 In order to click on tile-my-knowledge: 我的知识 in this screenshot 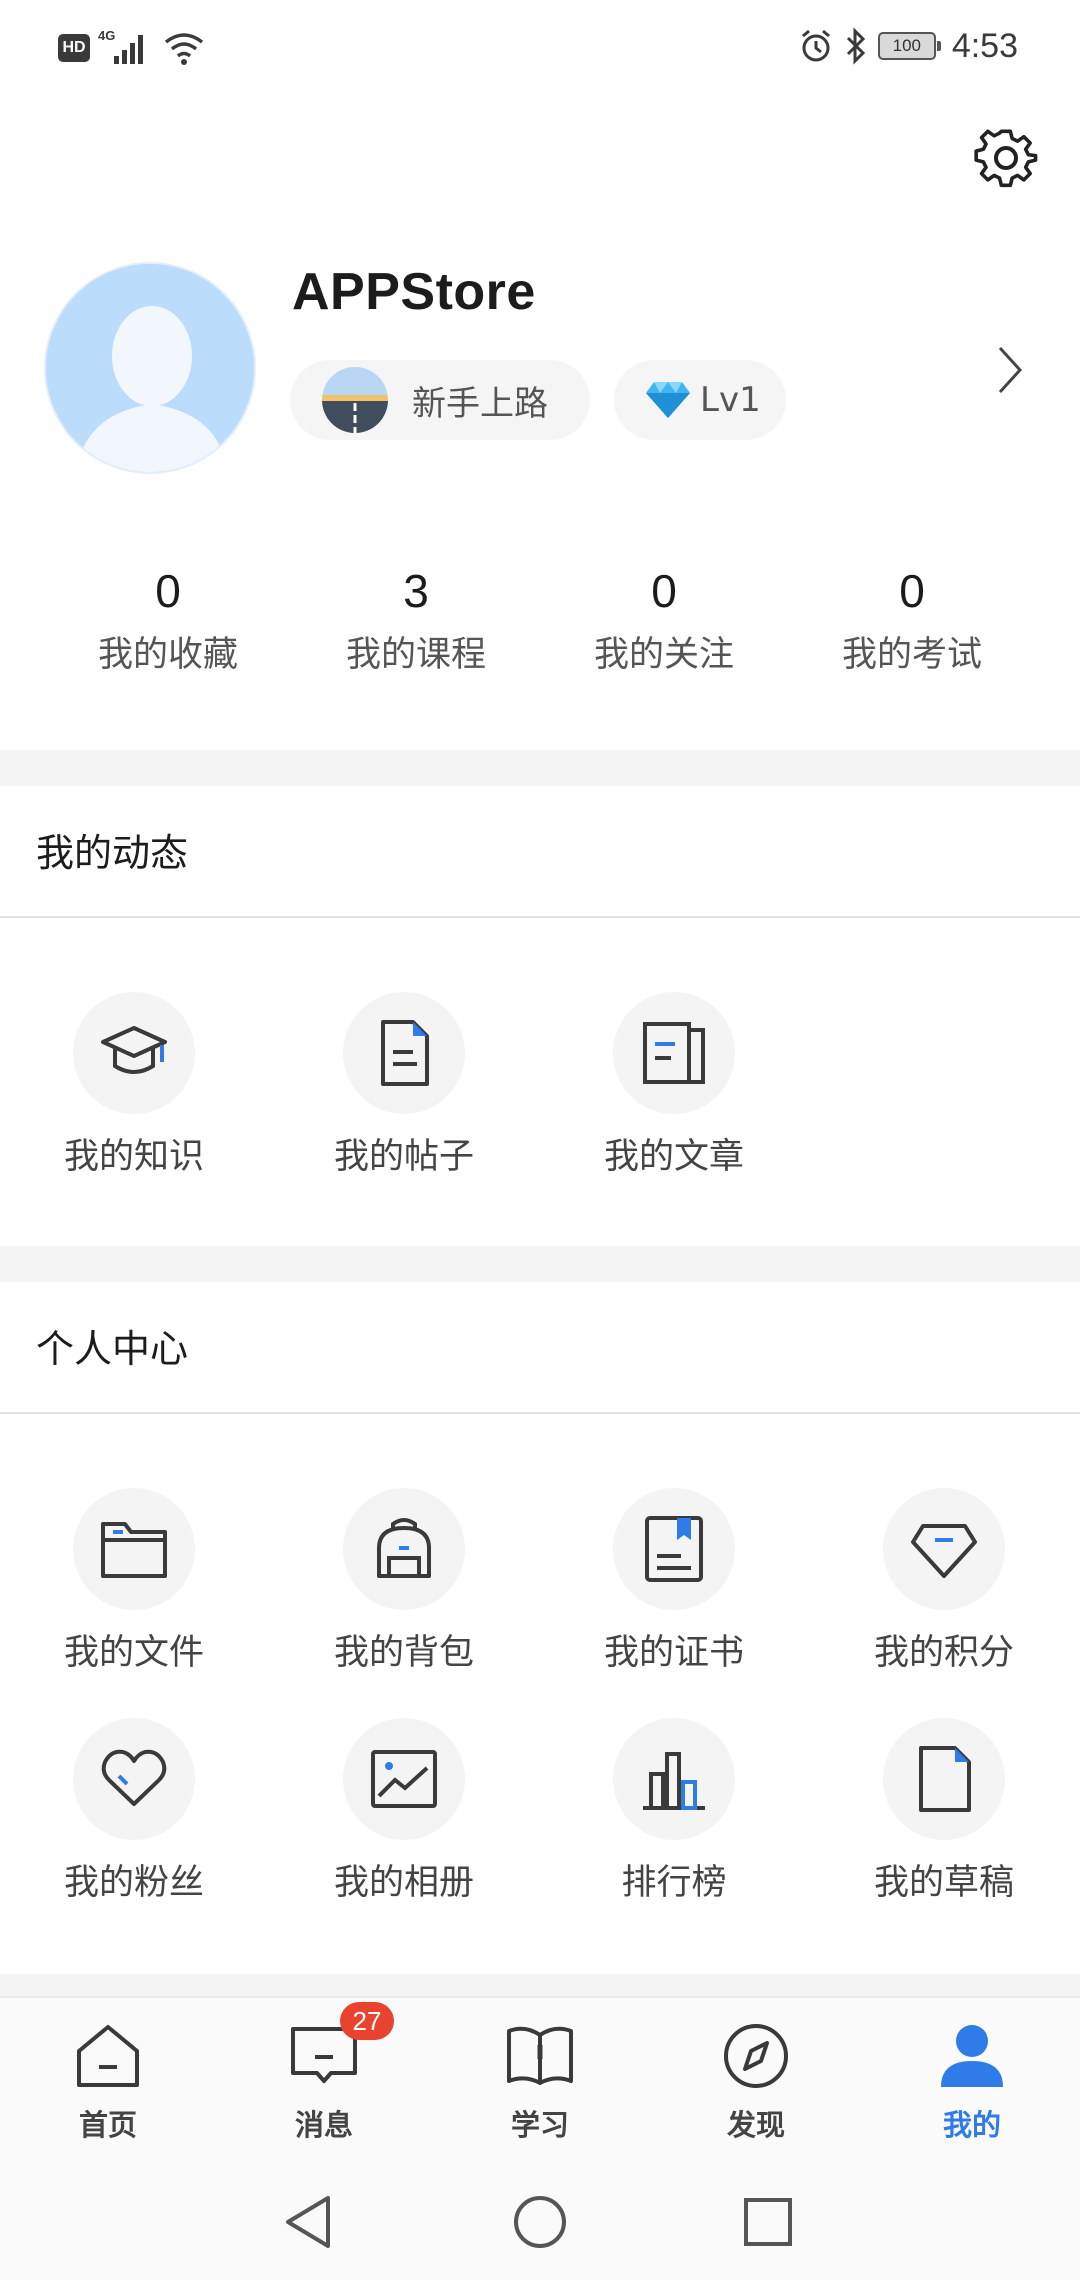, I will do `click(134, 1085)`.